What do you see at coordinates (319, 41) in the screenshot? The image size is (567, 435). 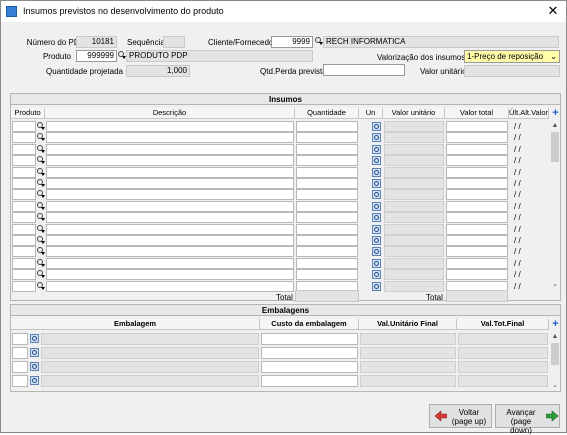 I see `cliente-search-icon` at bounding box center [319, 41].